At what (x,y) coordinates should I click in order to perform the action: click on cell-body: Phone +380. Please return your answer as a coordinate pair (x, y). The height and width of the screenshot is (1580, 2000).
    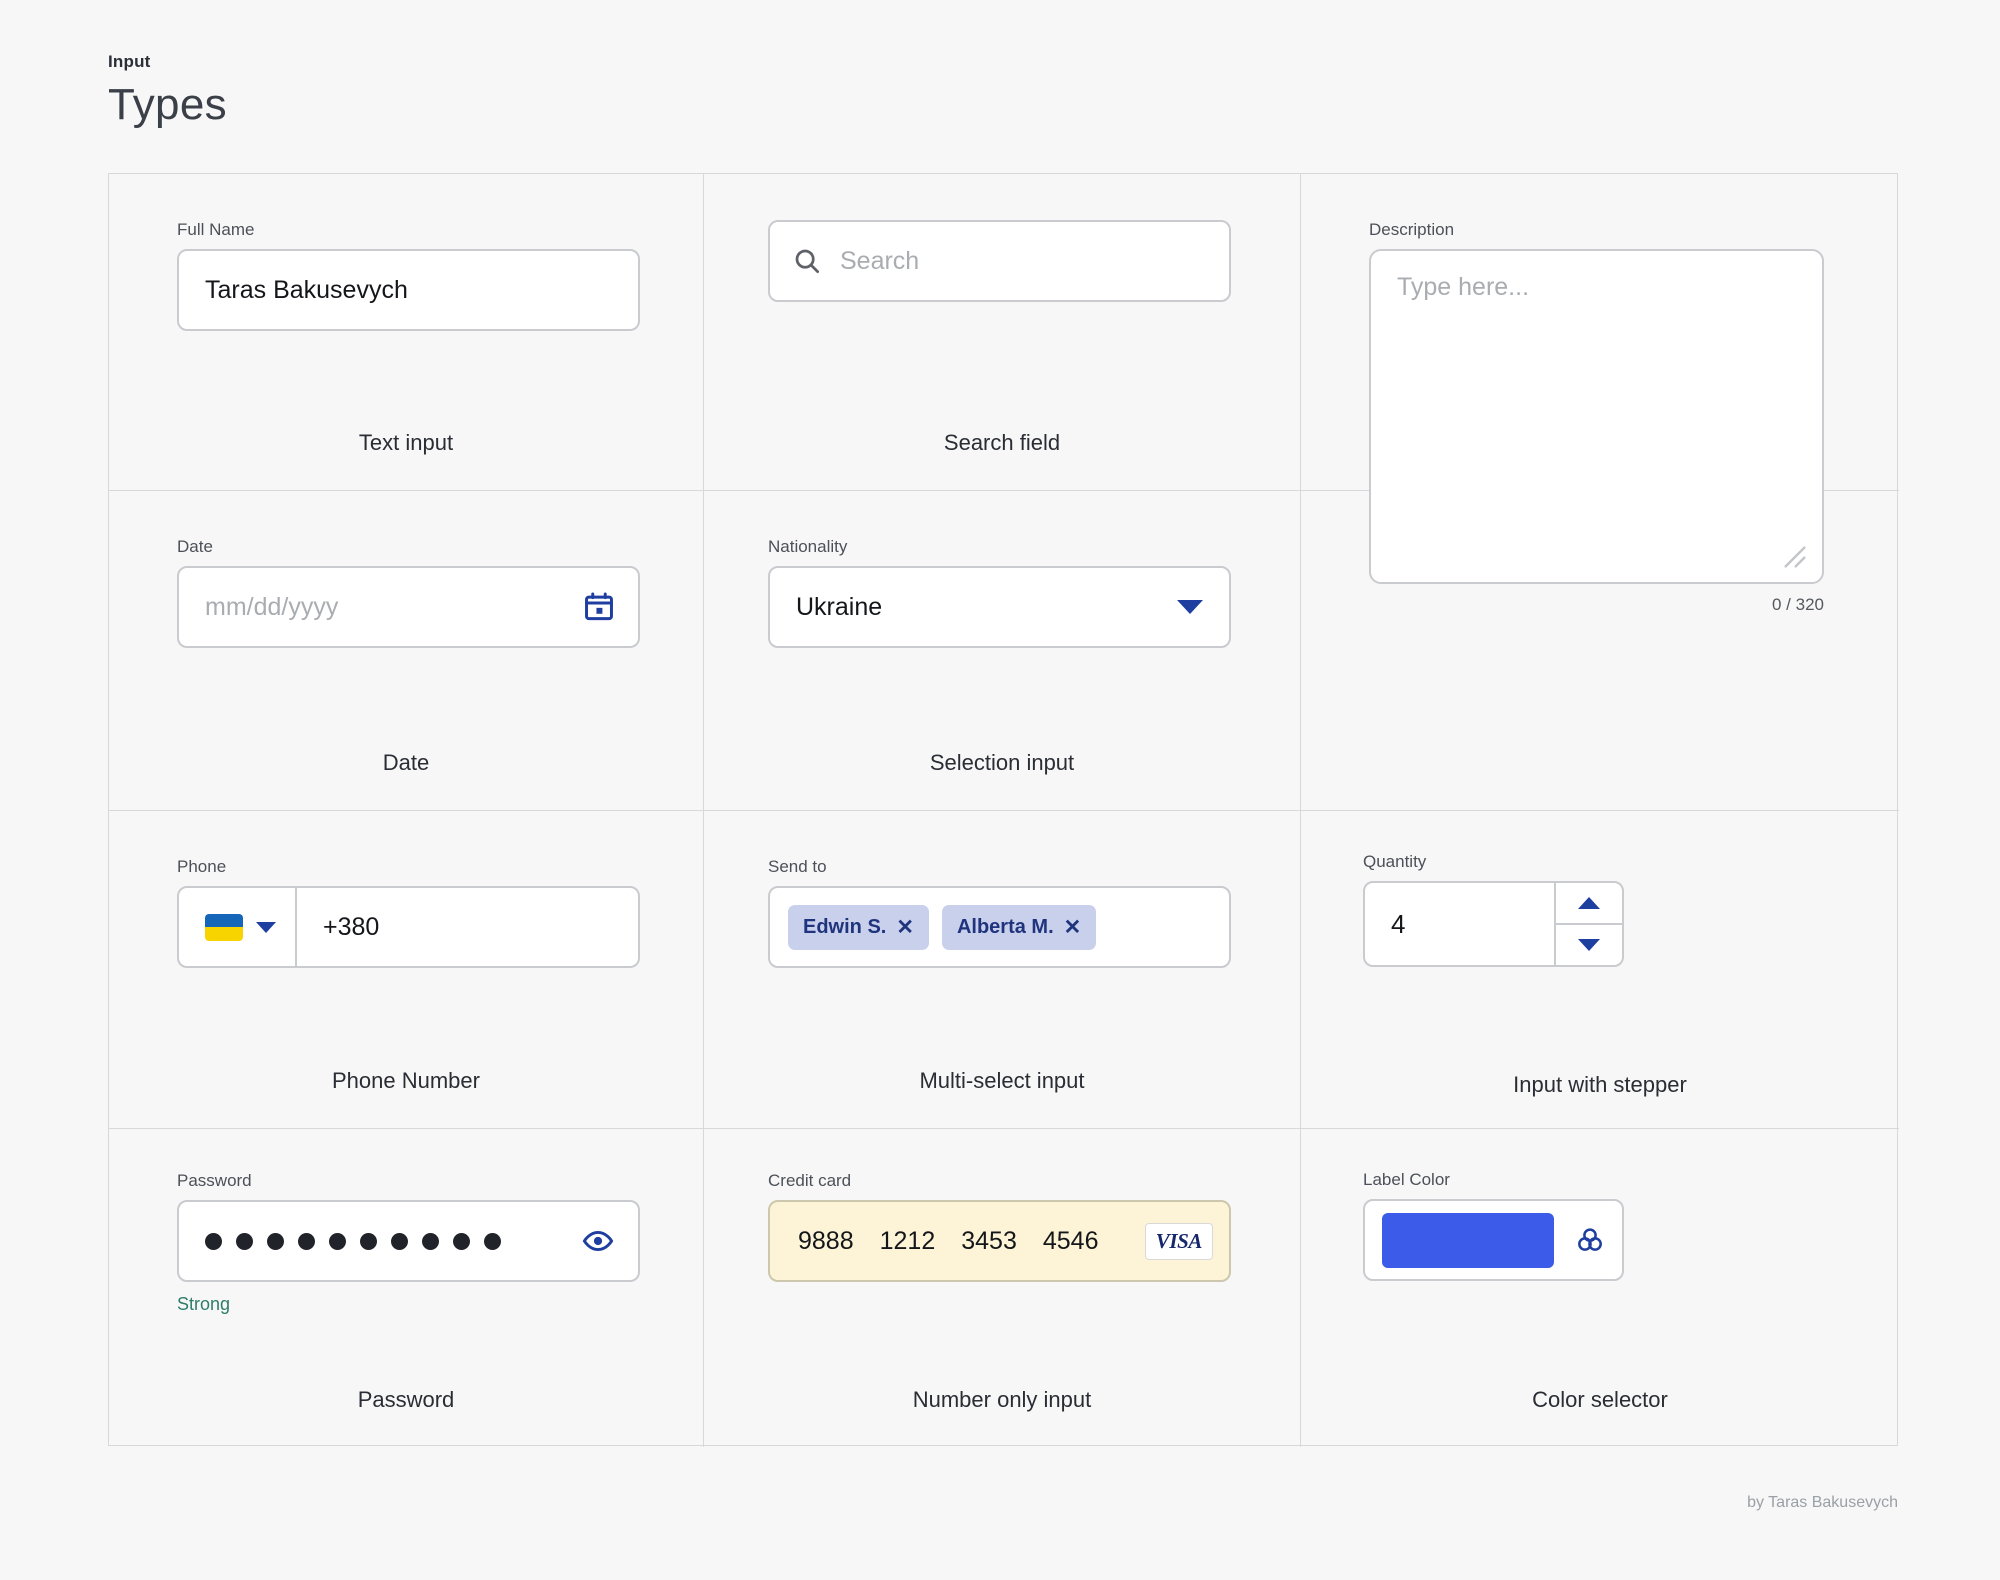
    Looking at the image, I should click on (406, 939).